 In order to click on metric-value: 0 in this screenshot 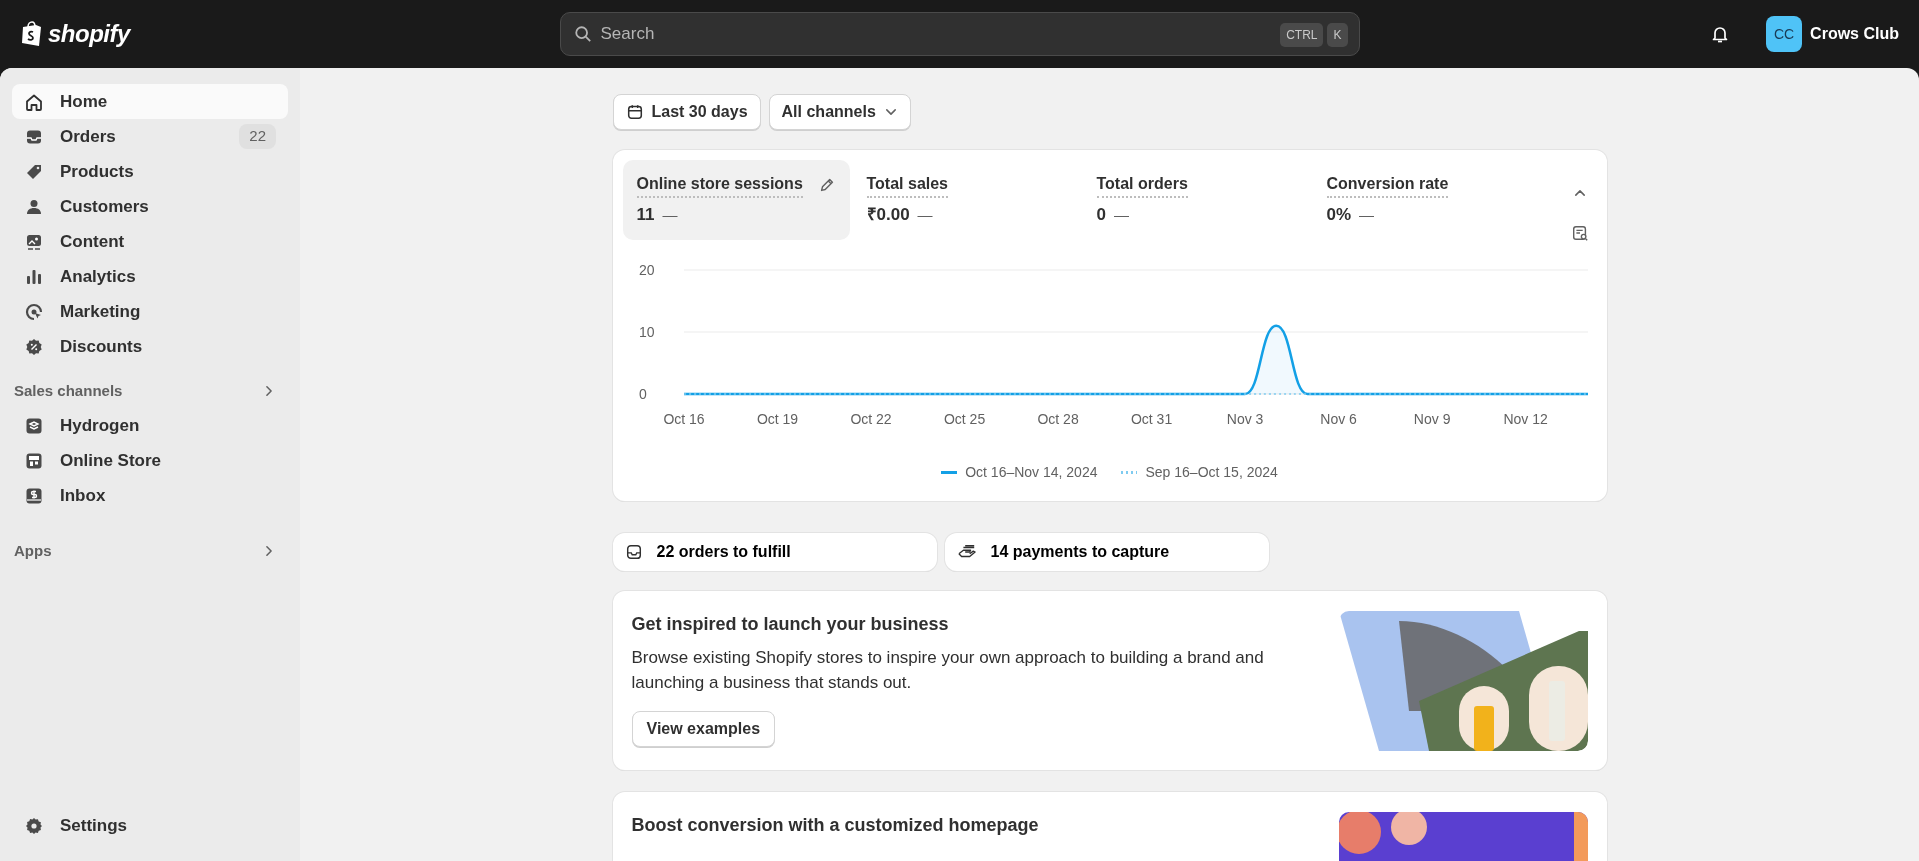, I will do `click(1101, 215)`.